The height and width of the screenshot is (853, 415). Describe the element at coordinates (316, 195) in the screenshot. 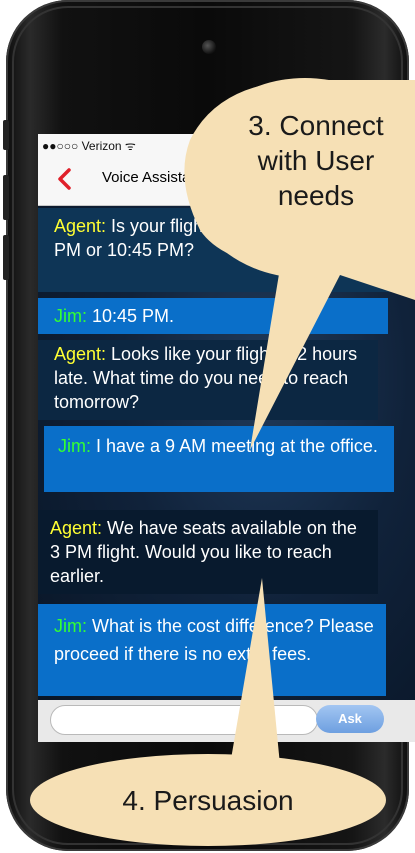

I see `connect-line-3: needs` at that location.